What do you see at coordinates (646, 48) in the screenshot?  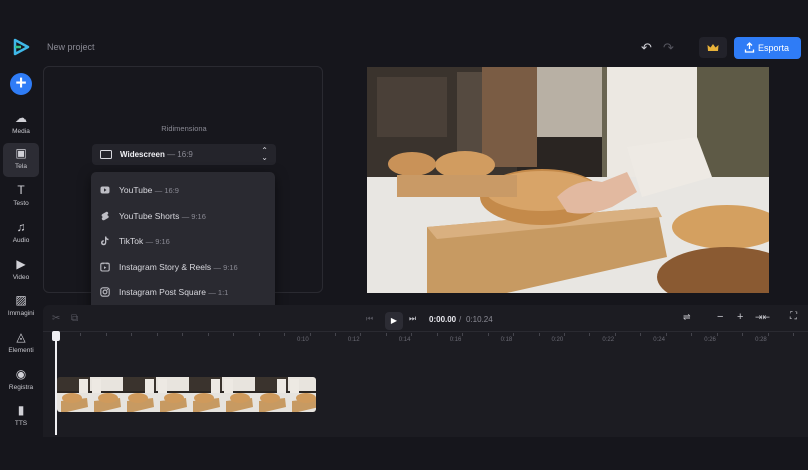 I see `undo-icon: ↶` at bounding box center [646, 48].